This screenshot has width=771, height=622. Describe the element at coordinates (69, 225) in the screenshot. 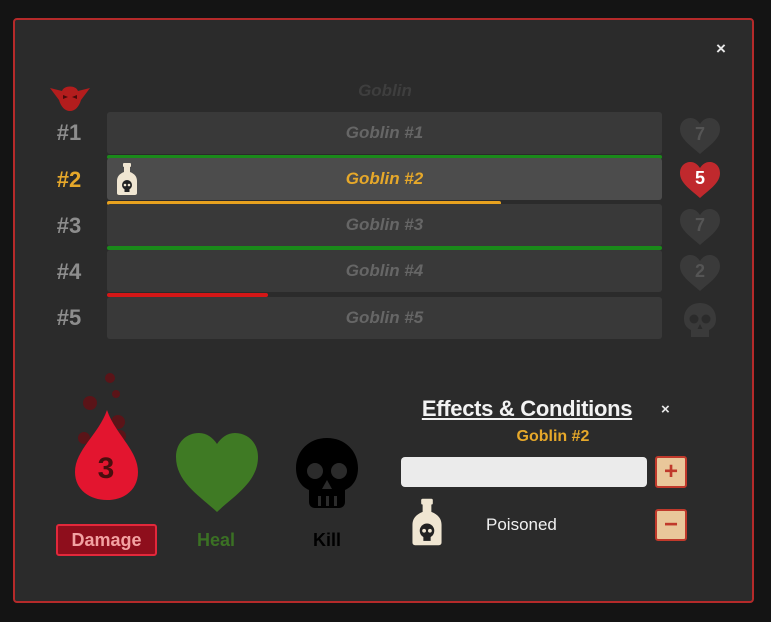

I see `combatant-number: #3` at that location.